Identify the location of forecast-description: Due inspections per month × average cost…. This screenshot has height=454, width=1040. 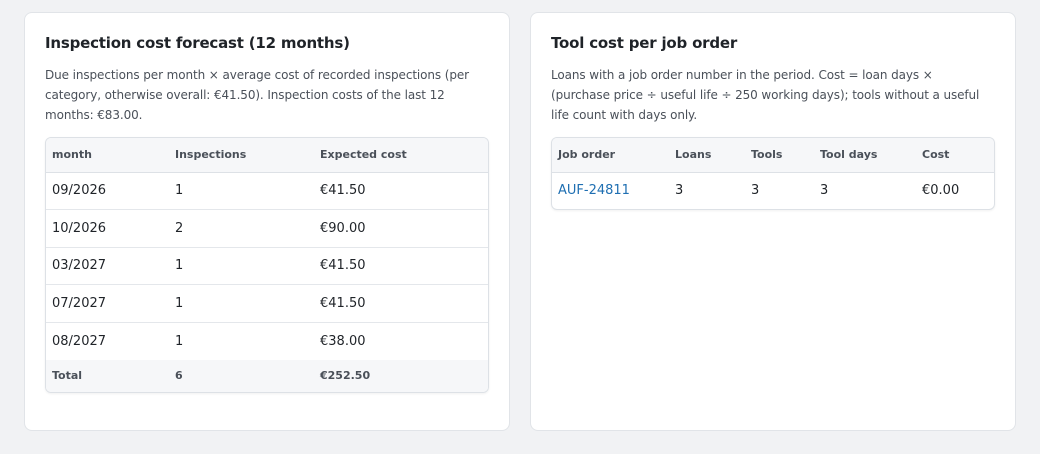
(257, 95).